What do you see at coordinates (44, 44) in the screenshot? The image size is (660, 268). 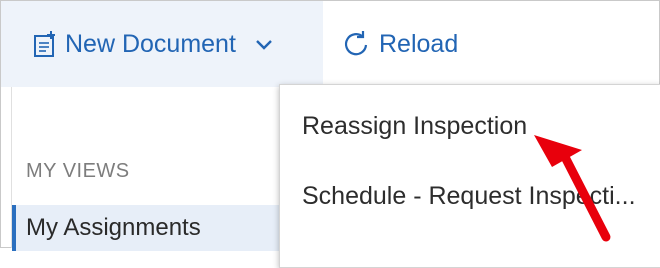 I see `new-document-icon` at bounding box center [44, 44].